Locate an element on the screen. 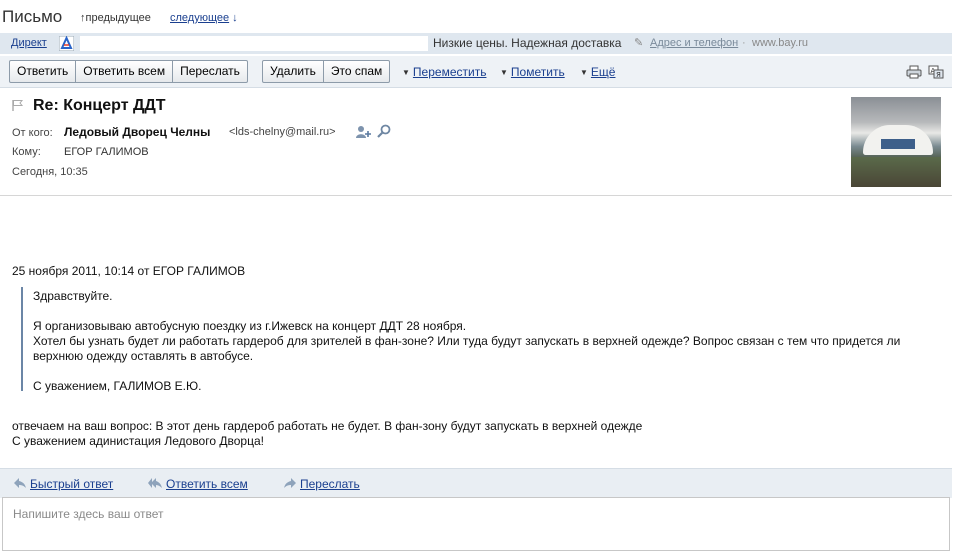 This screenshot has height=555, width=965. quote-signature: С уважением, ГАЛИМОВ Е.Ю. is located at coordinates (117, 386).